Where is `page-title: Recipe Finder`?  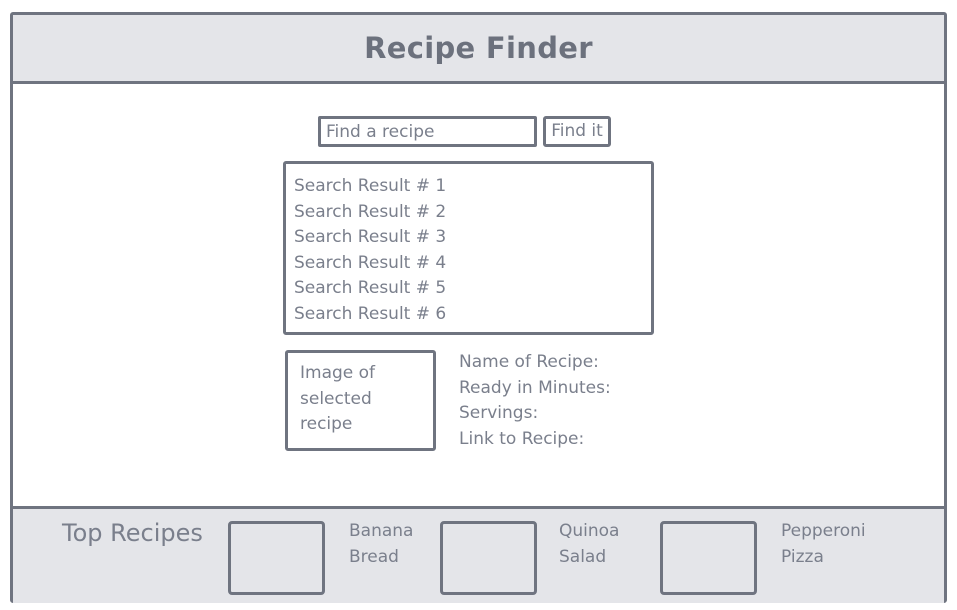
page-title: Recipe Finder is located at coordinates (478, 48).